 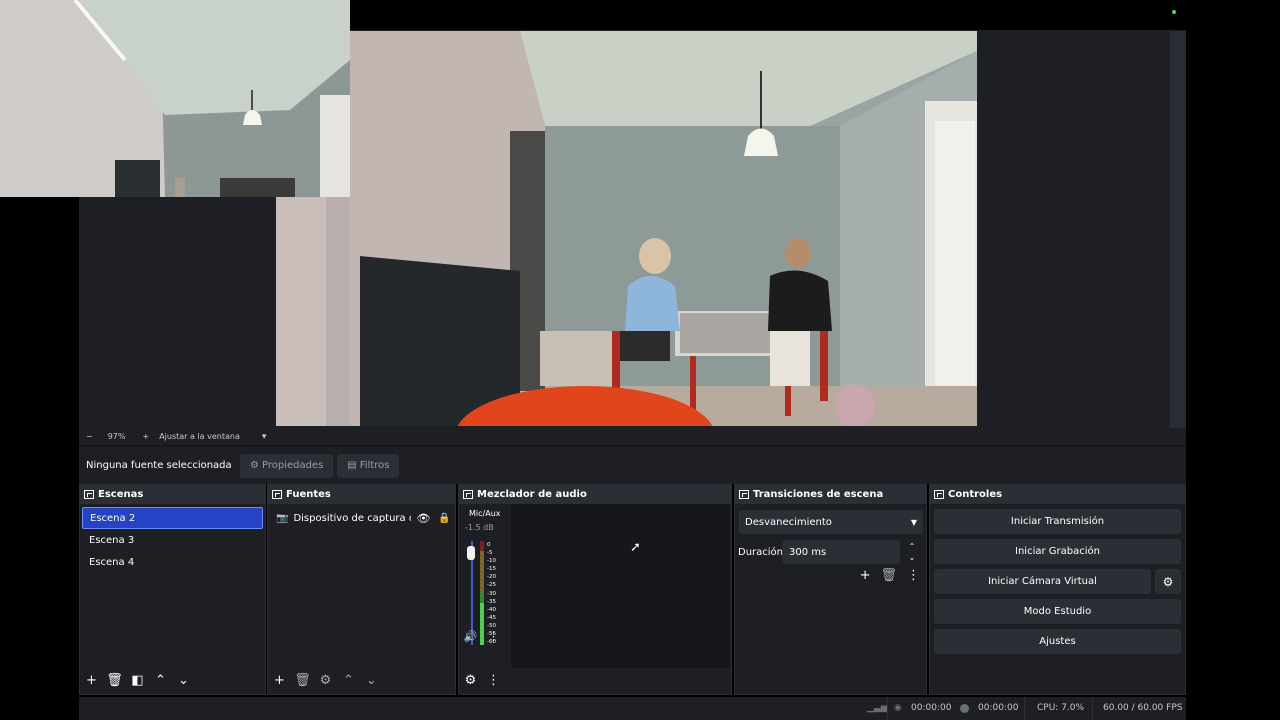 I want to click on transition-tools: + 🗑 ⋮, so click(x=827, y=575).